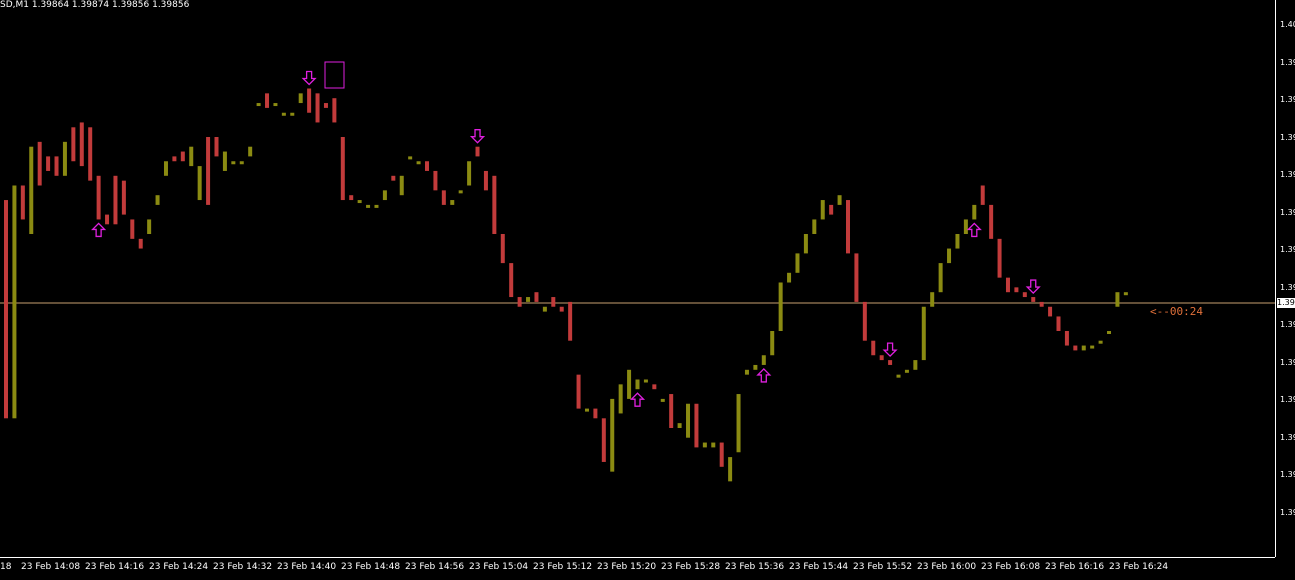  I want to click on time-label: 23 Feb 14:48, so click(371, 567).